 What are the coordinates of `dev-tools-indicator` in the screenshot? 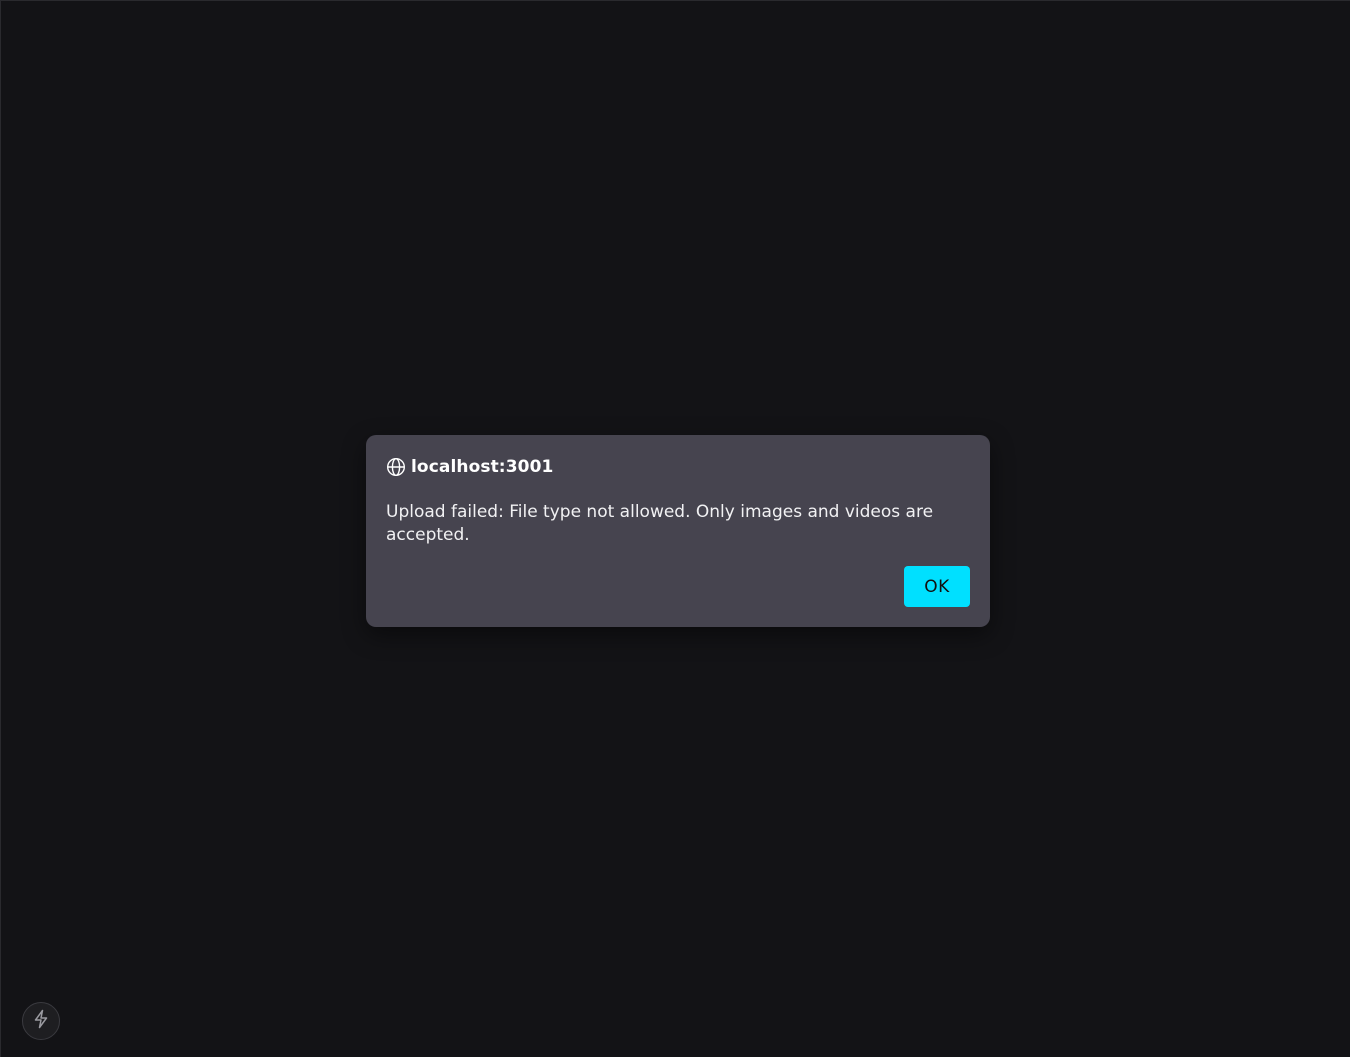 It's located at (41, 1021).